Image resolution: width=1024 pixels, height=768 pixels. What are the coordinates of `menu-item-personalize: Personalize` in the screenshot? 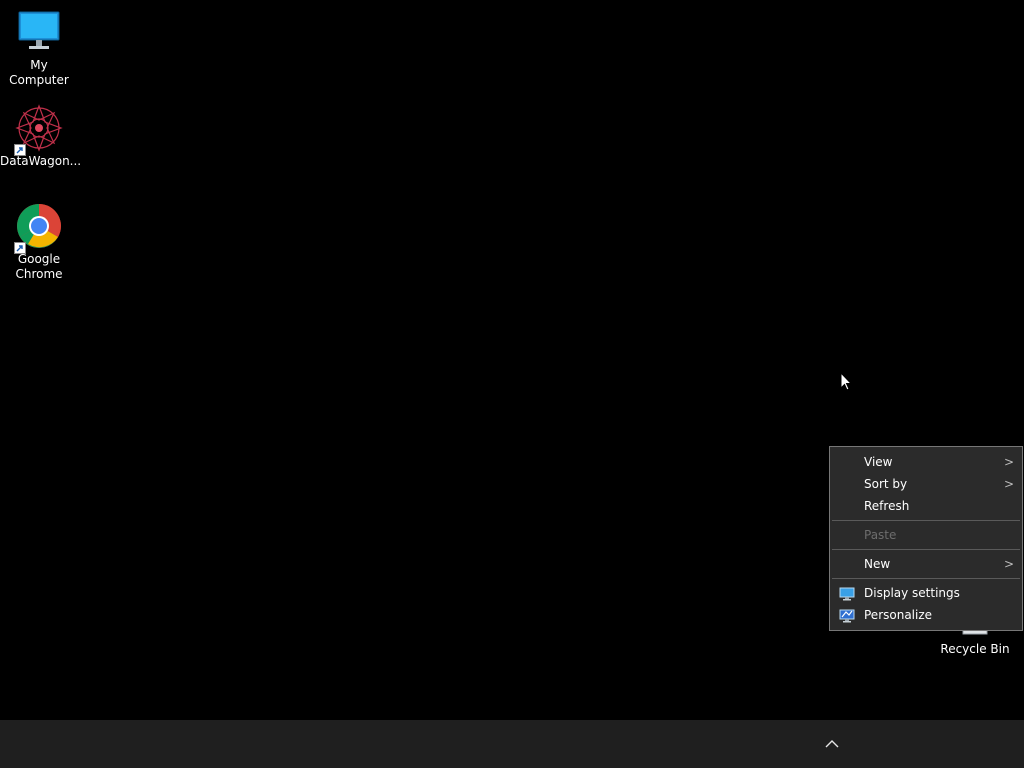 It's located at (926, 615).